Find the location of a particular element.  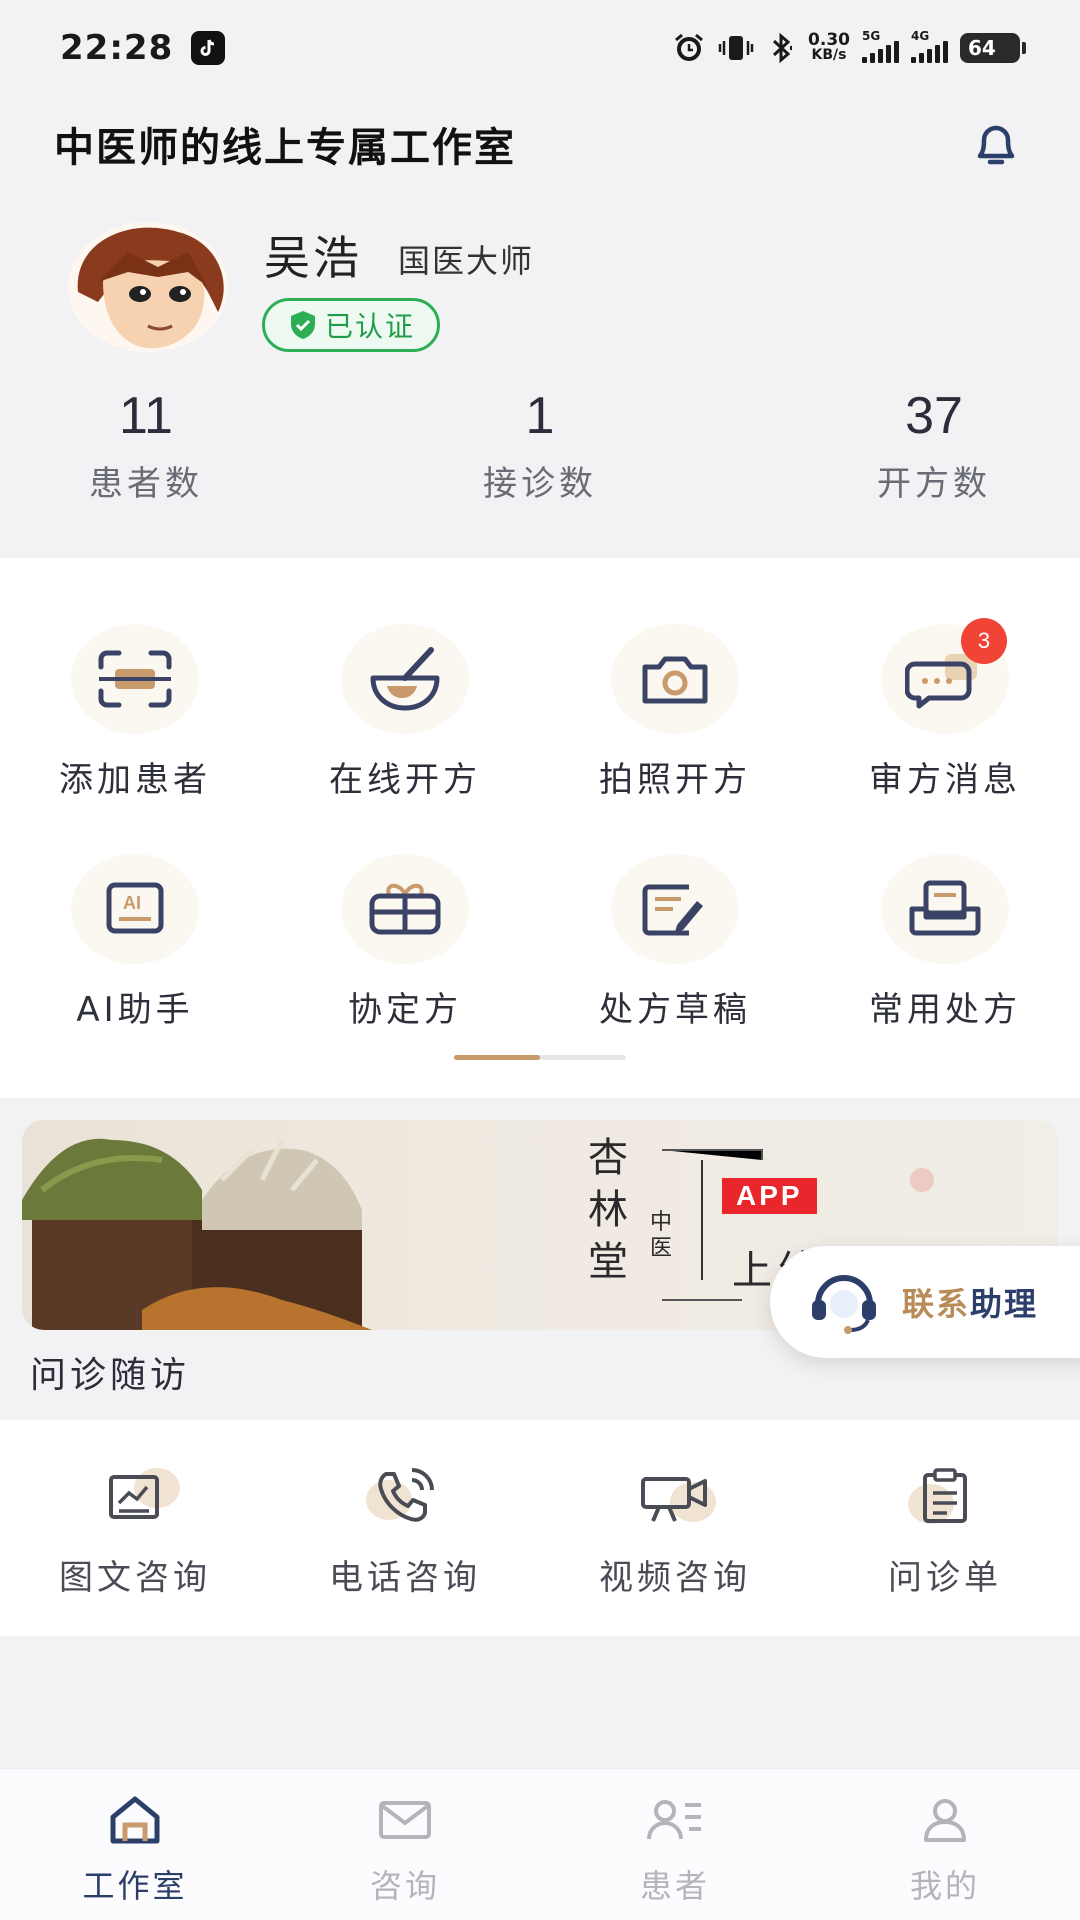

scan-icon is located at coordinates (135, 679).